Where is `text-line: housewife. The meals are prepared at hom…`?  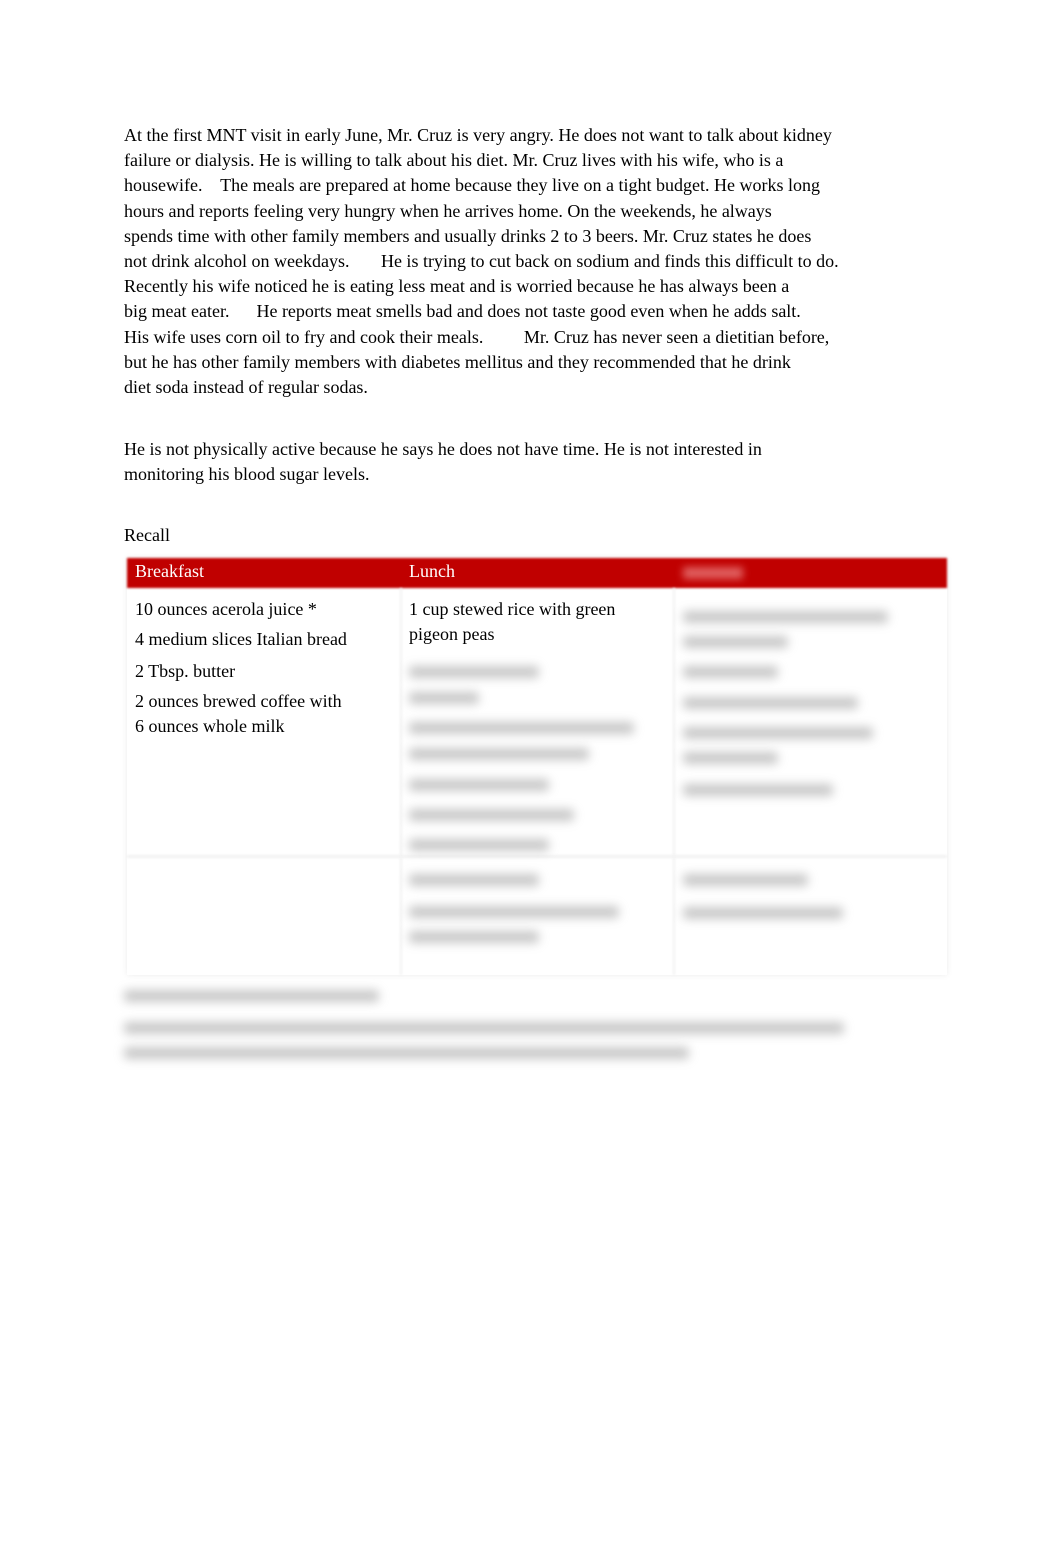 text-line: housewife. The meals are prepared at hom… is located at coordinates (472, 185).